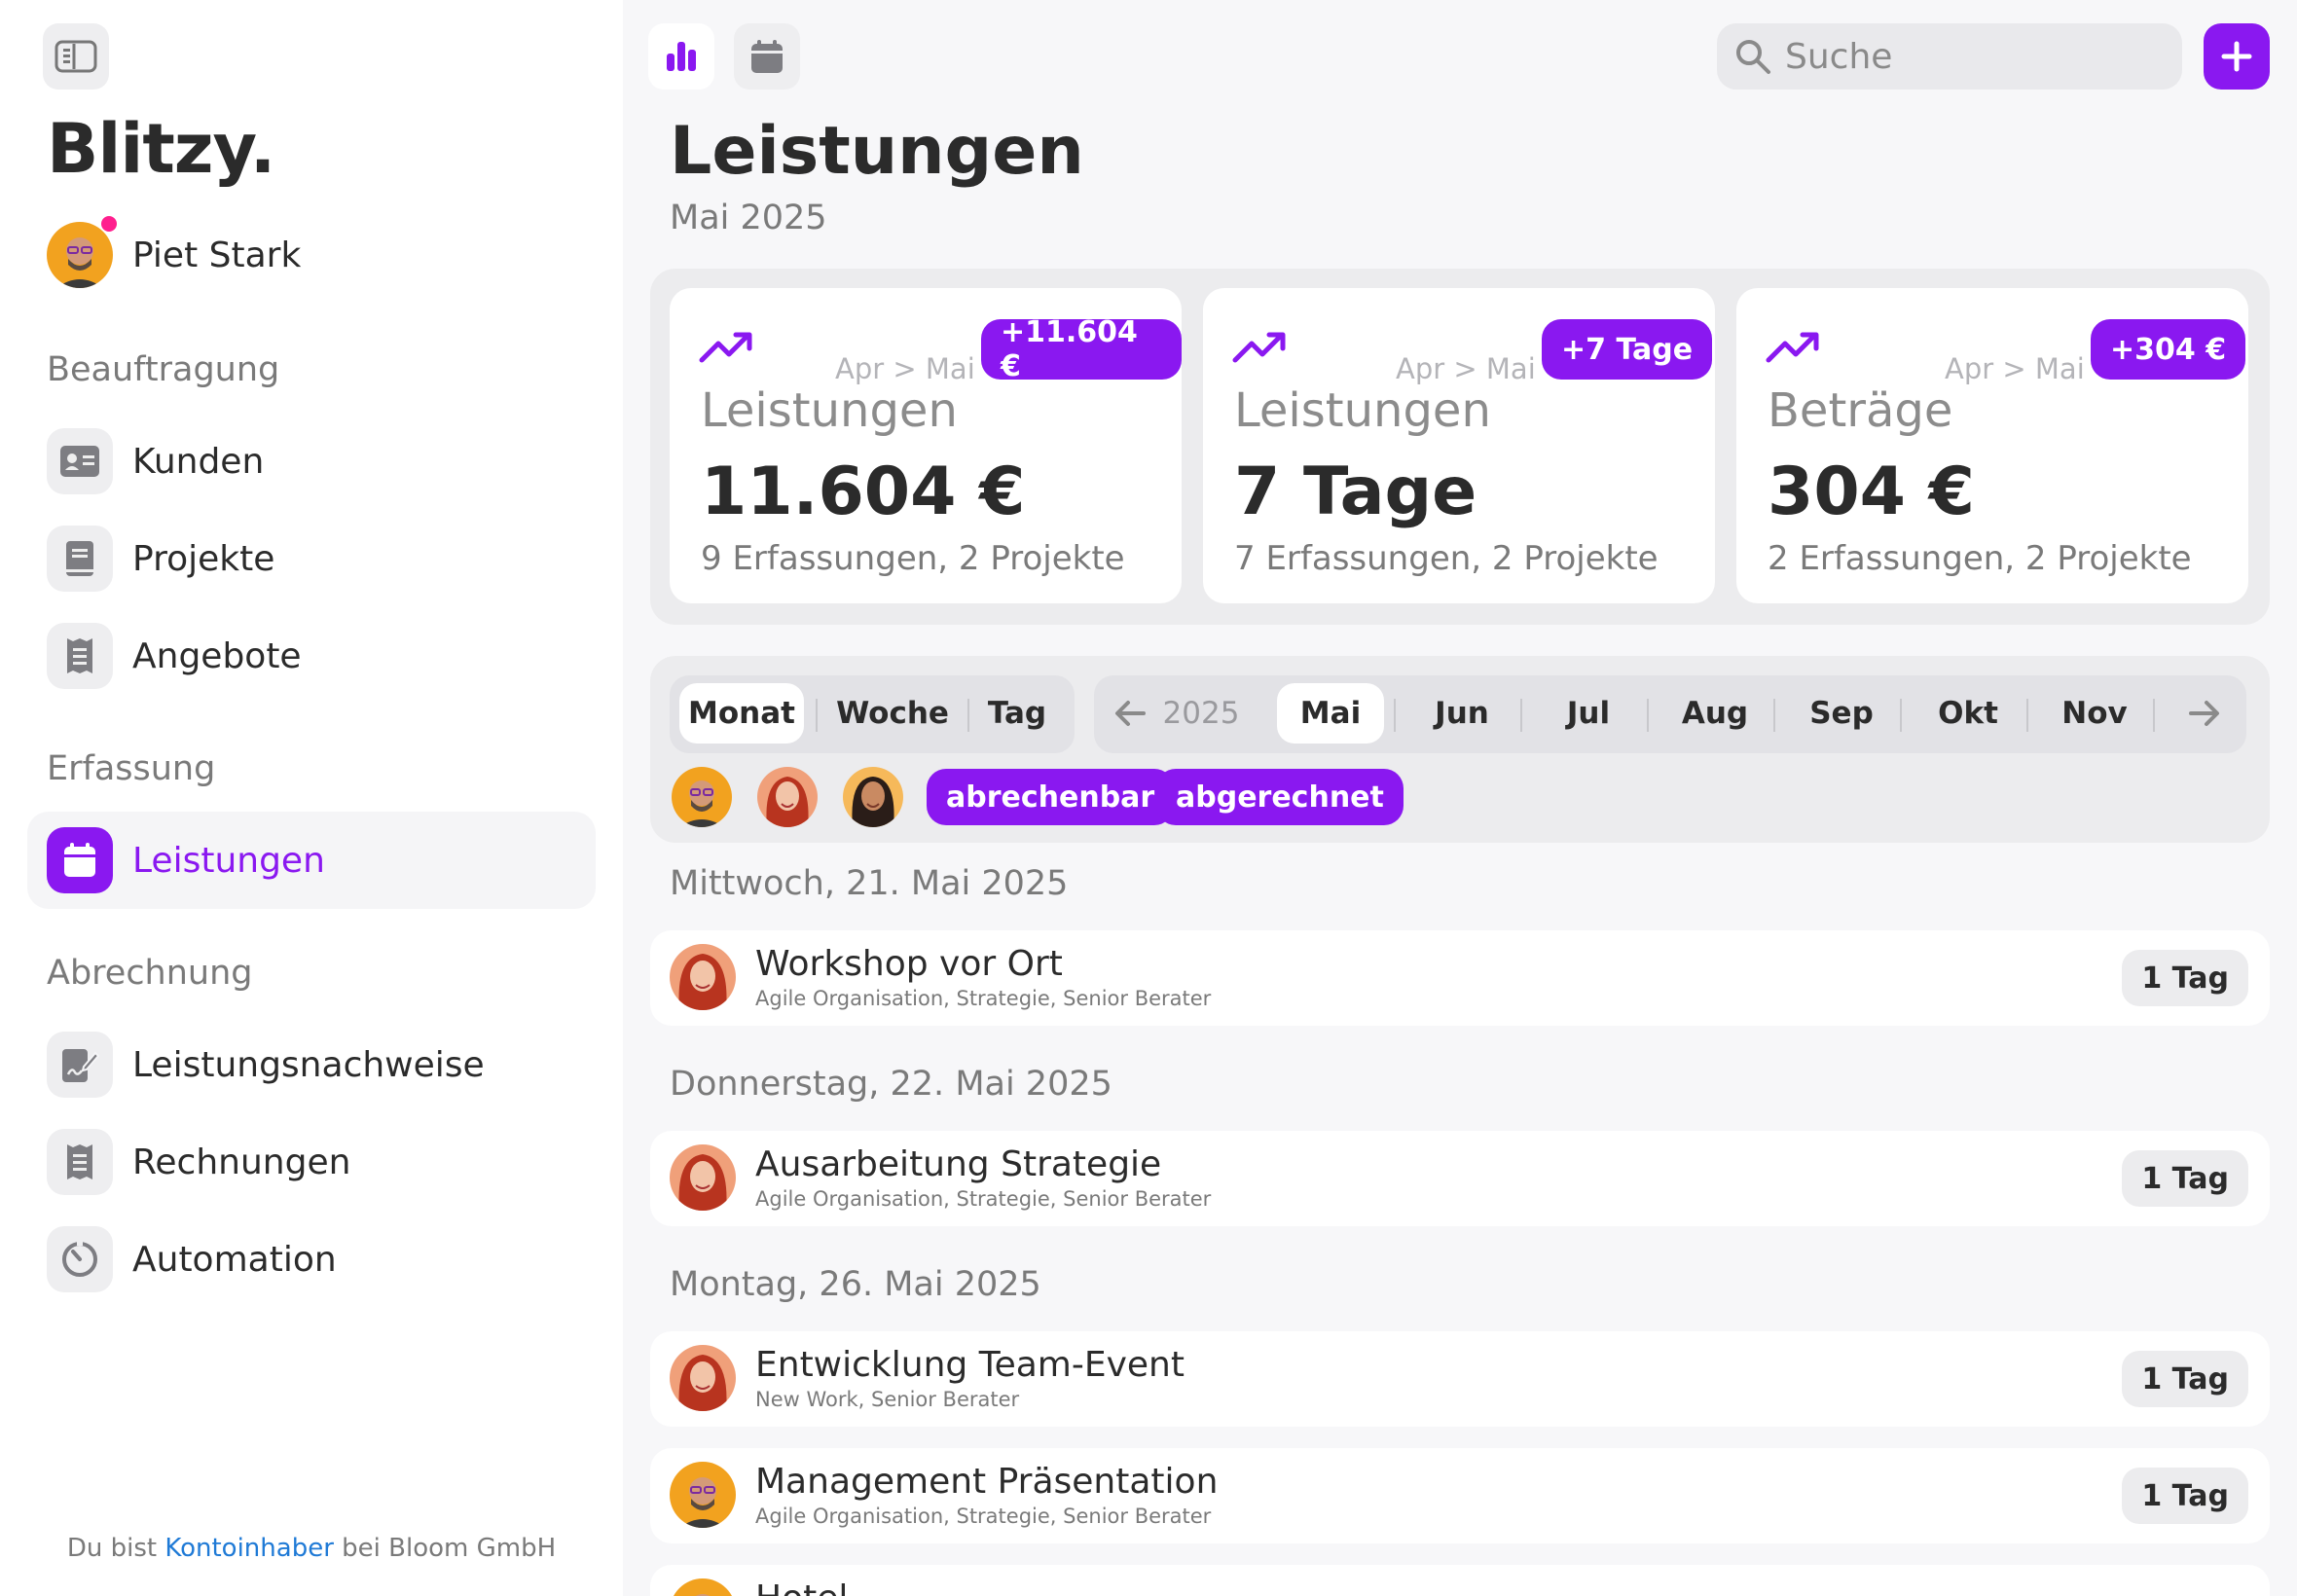 Image resolution: width=2297 pixels, height=1596 pixels. I want to click on filter-chip-abrechenbar: abrechenbar, so click(1051, 797).